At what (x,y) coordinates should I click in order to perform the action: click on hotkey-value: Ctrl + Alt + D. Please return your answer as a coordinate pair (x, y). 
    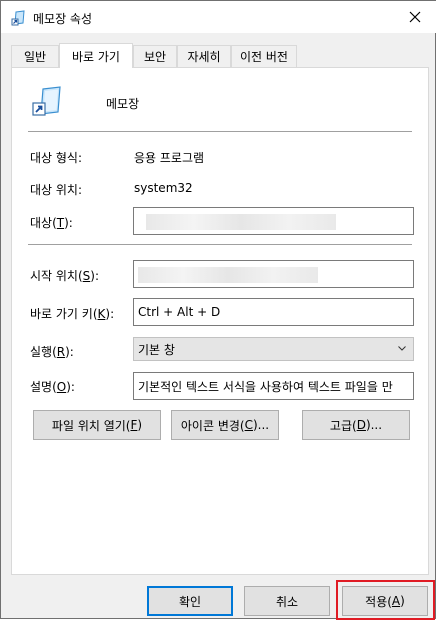
    Looking at the image, I should click on (179, 312).